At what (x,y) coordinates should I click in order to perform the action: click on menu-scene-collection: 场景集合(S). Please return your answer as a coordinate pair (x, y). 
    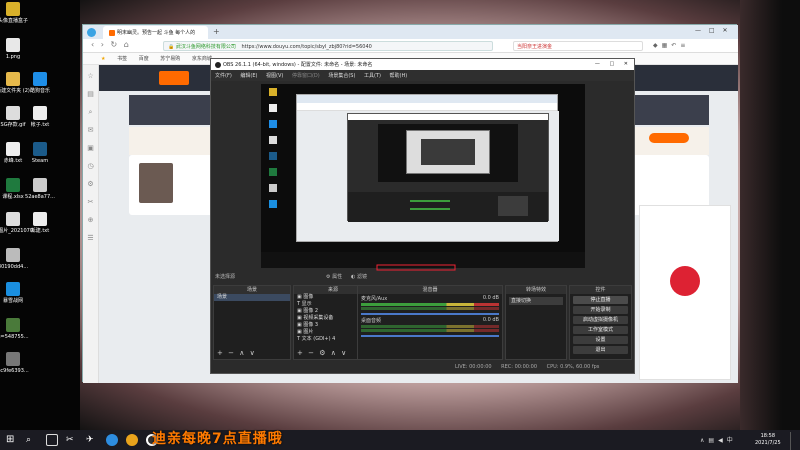
    Looking at the image, I should click on (341, 76).